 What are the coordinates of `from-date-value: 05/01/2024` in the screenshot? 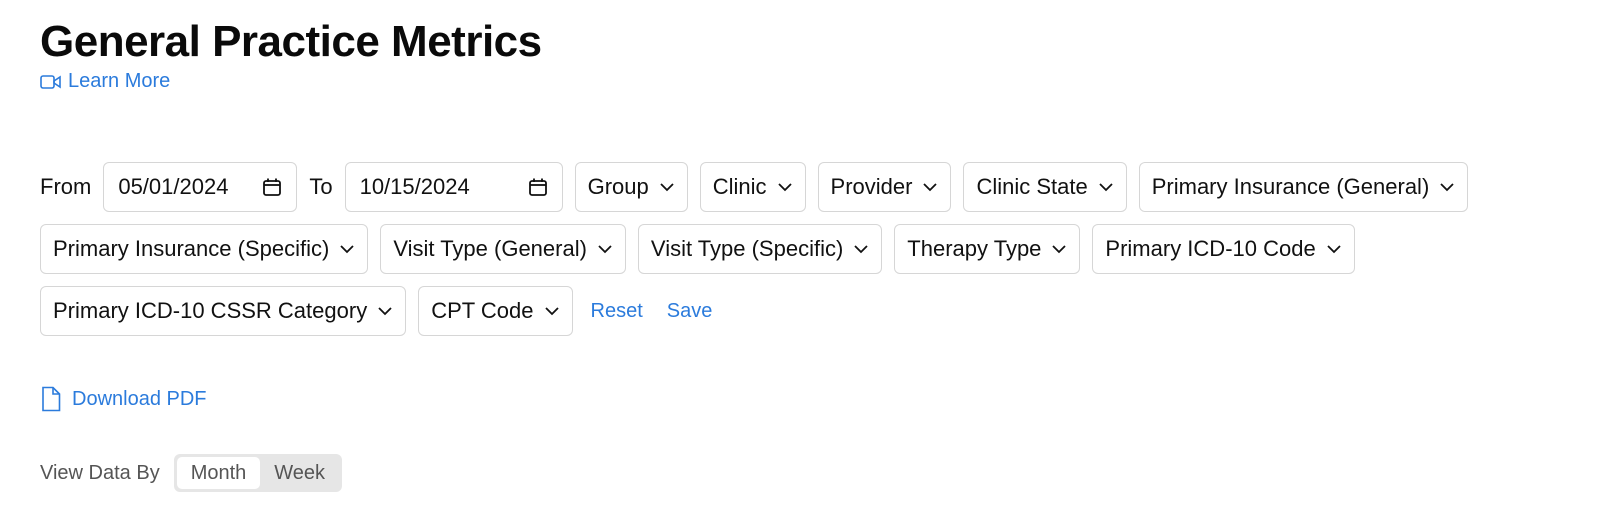 It's located at (173, 186).